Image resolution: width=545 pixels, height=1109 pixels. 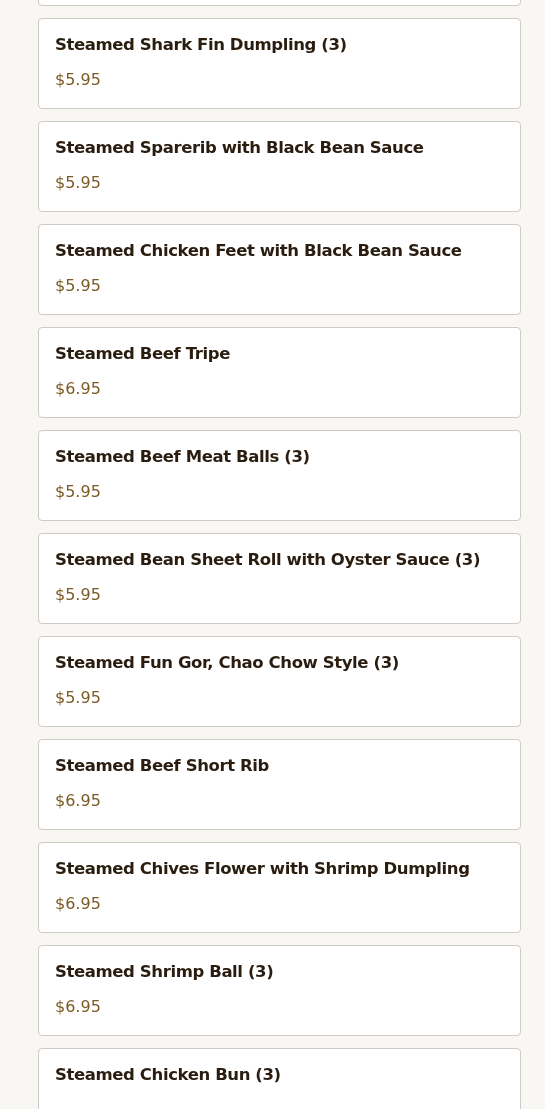 What do you see at coordinates (279, 578) in the screenshot?
I see `menu-item-card: Steamed Bean Sheet Roll with Oyster Sauce (3) $5.95` at bounding box center [279, 578].